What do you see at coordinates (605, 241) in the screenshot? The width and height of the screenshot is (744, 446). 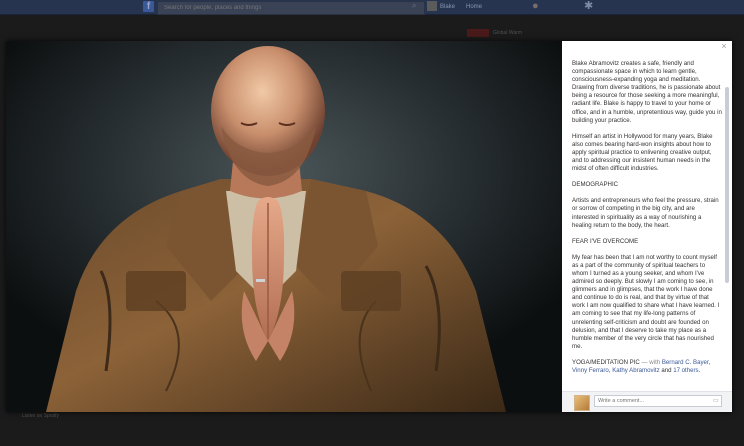 I see `description-heading: FEAR I'VE OVERCOME` at bounding box center [605, 241].